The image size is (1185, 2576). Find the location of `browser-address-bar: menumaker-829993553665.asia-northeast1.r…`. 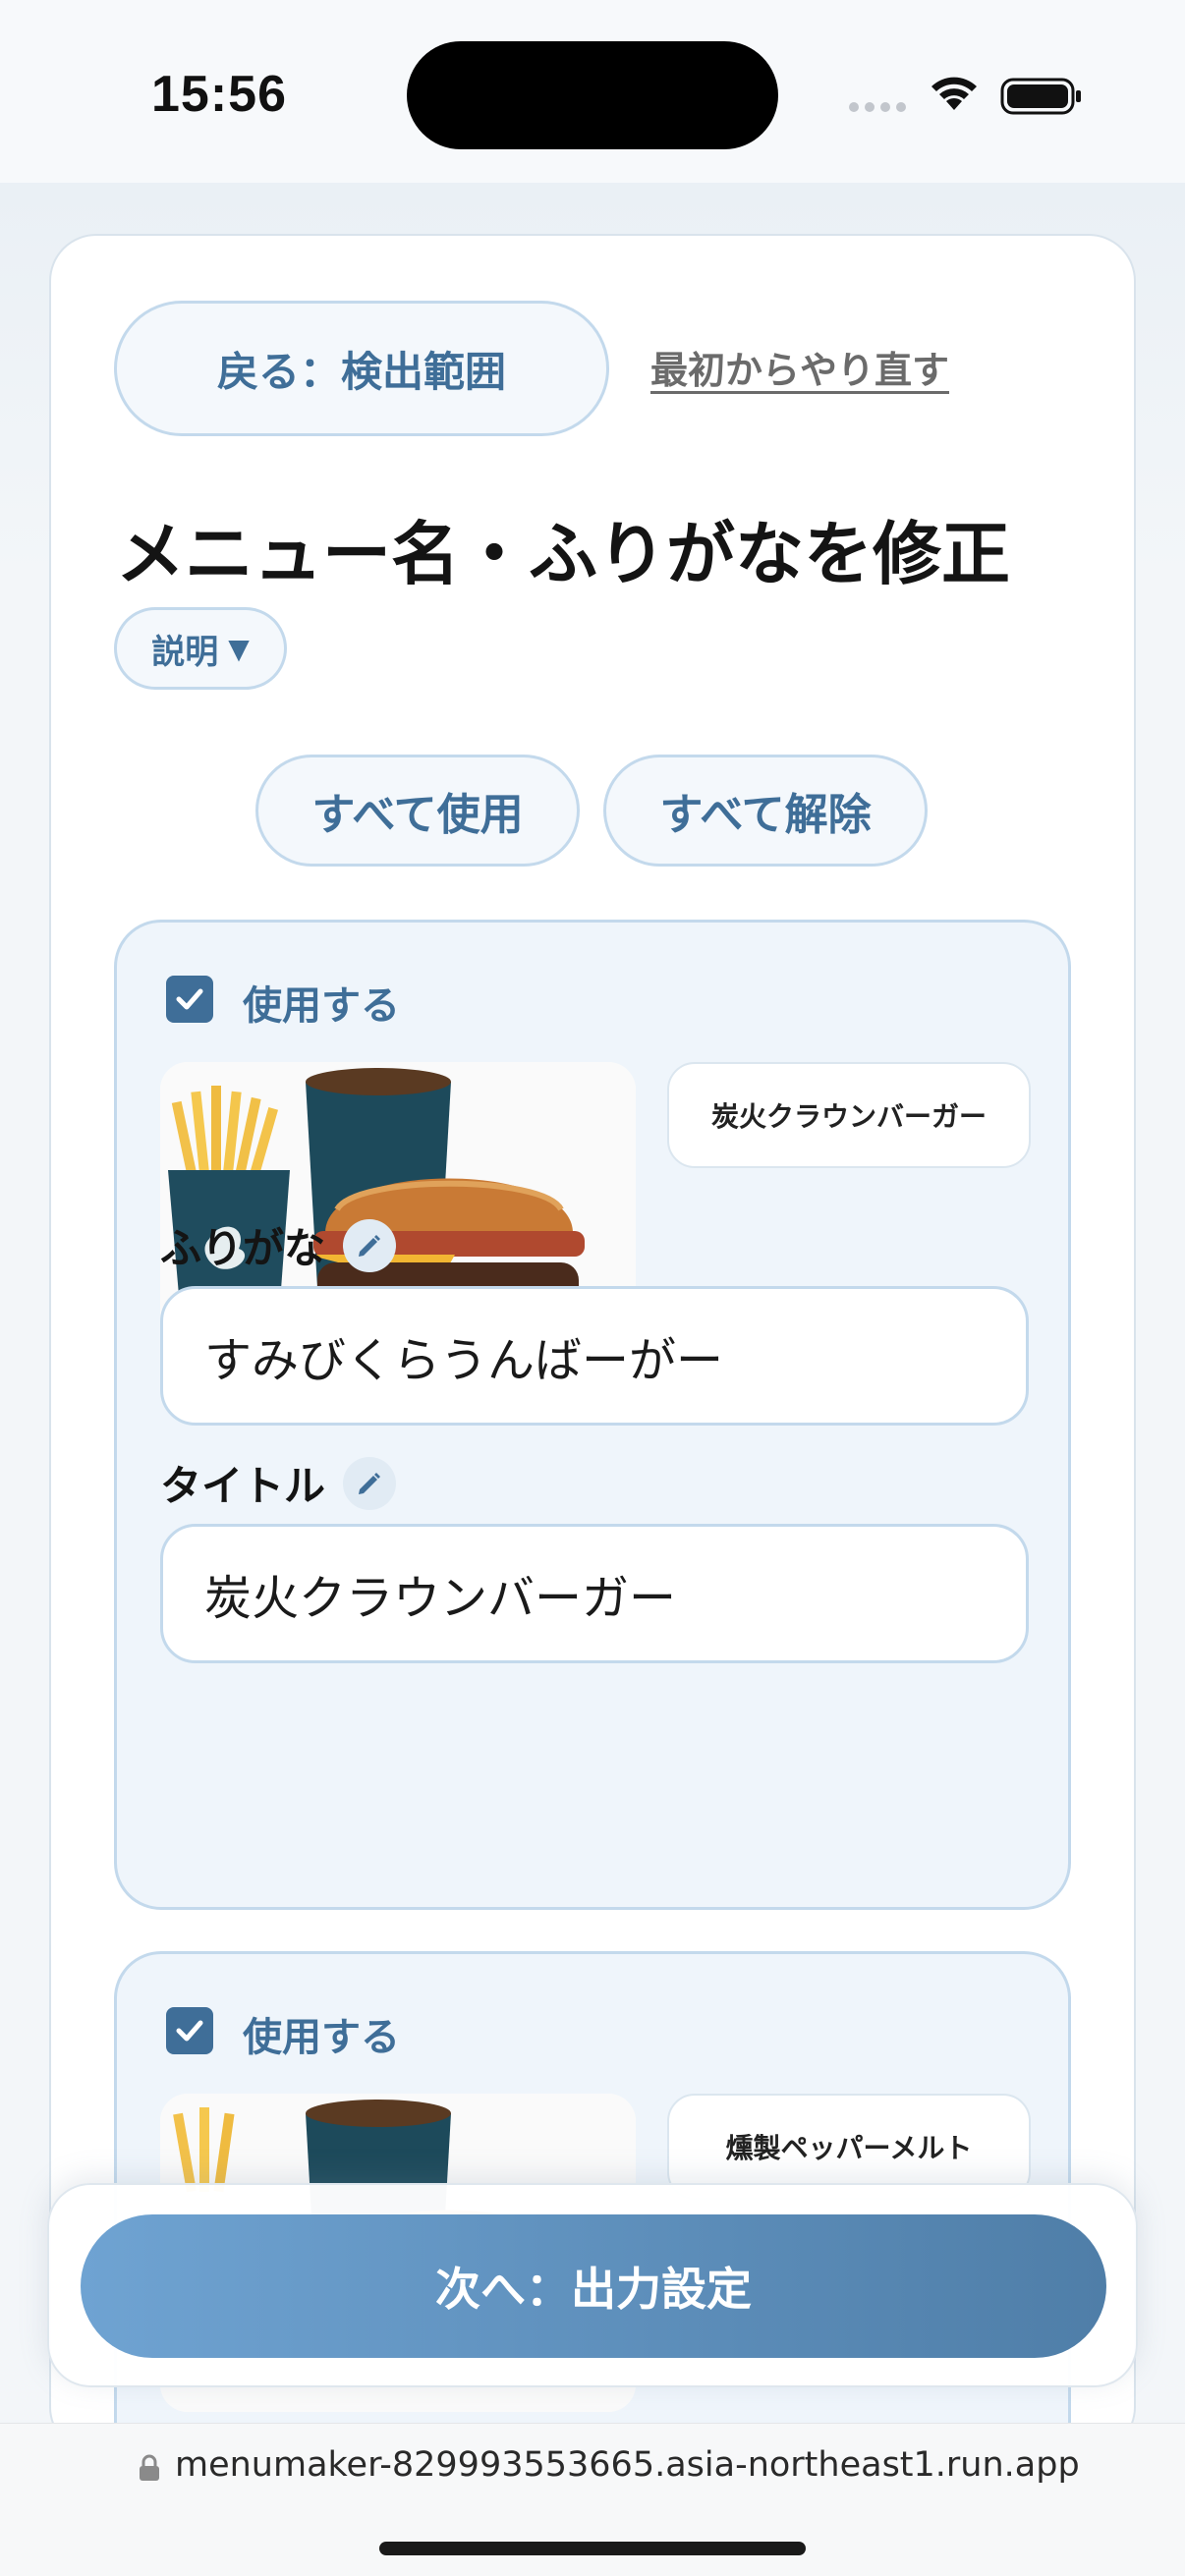

browser-address-bar: menumaker-829993553665.asia-northeast1.r… is located at coordinates (592, 2499).